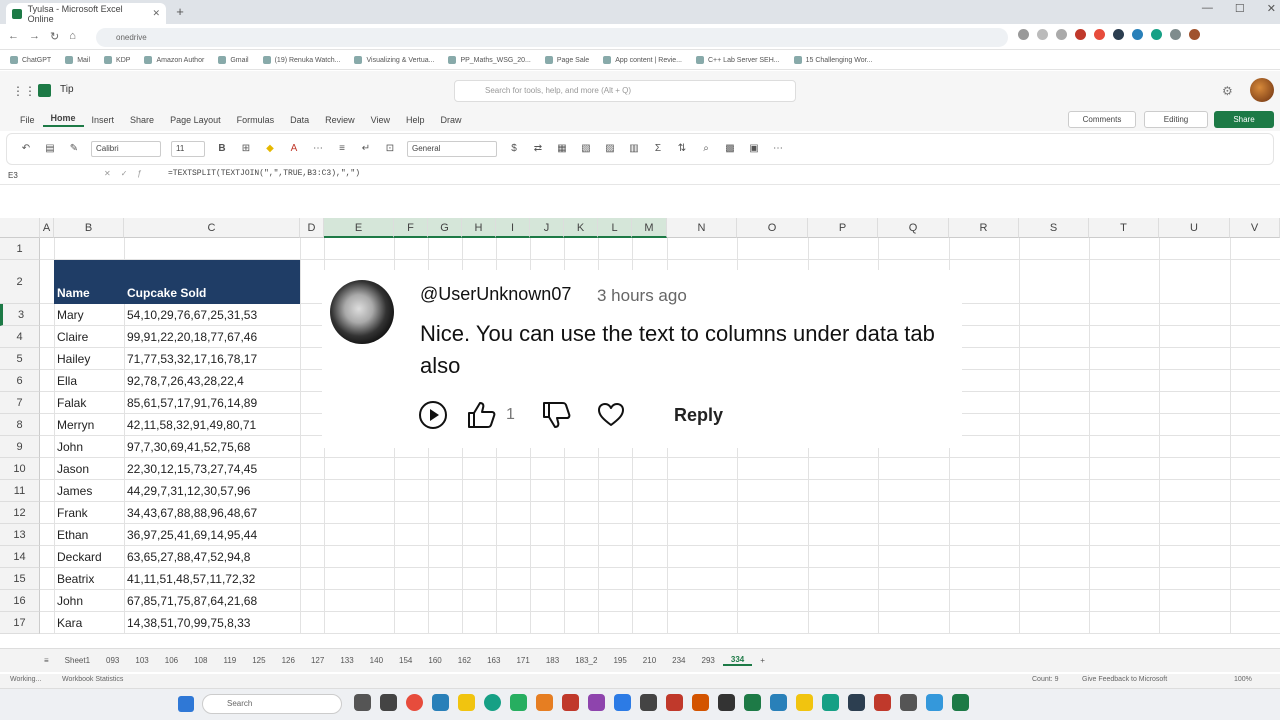 This screenshot has width=1280, height=720. I want to click on row-header: 7, so click(20, 403).